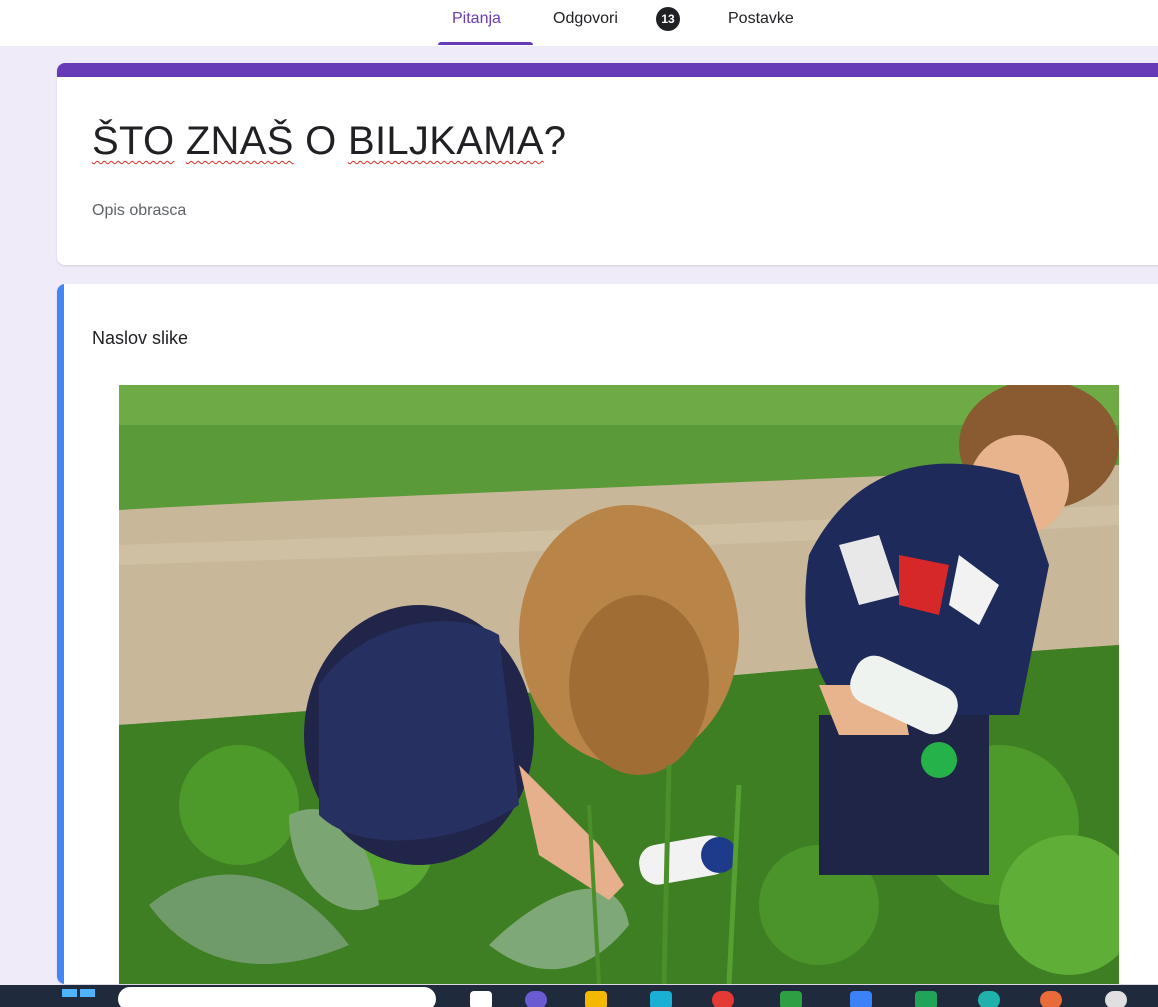  Describe the element at coordinates (139, 211) in the screenshot. I see `form-description-placeholder: Opis obrasca` at that location.